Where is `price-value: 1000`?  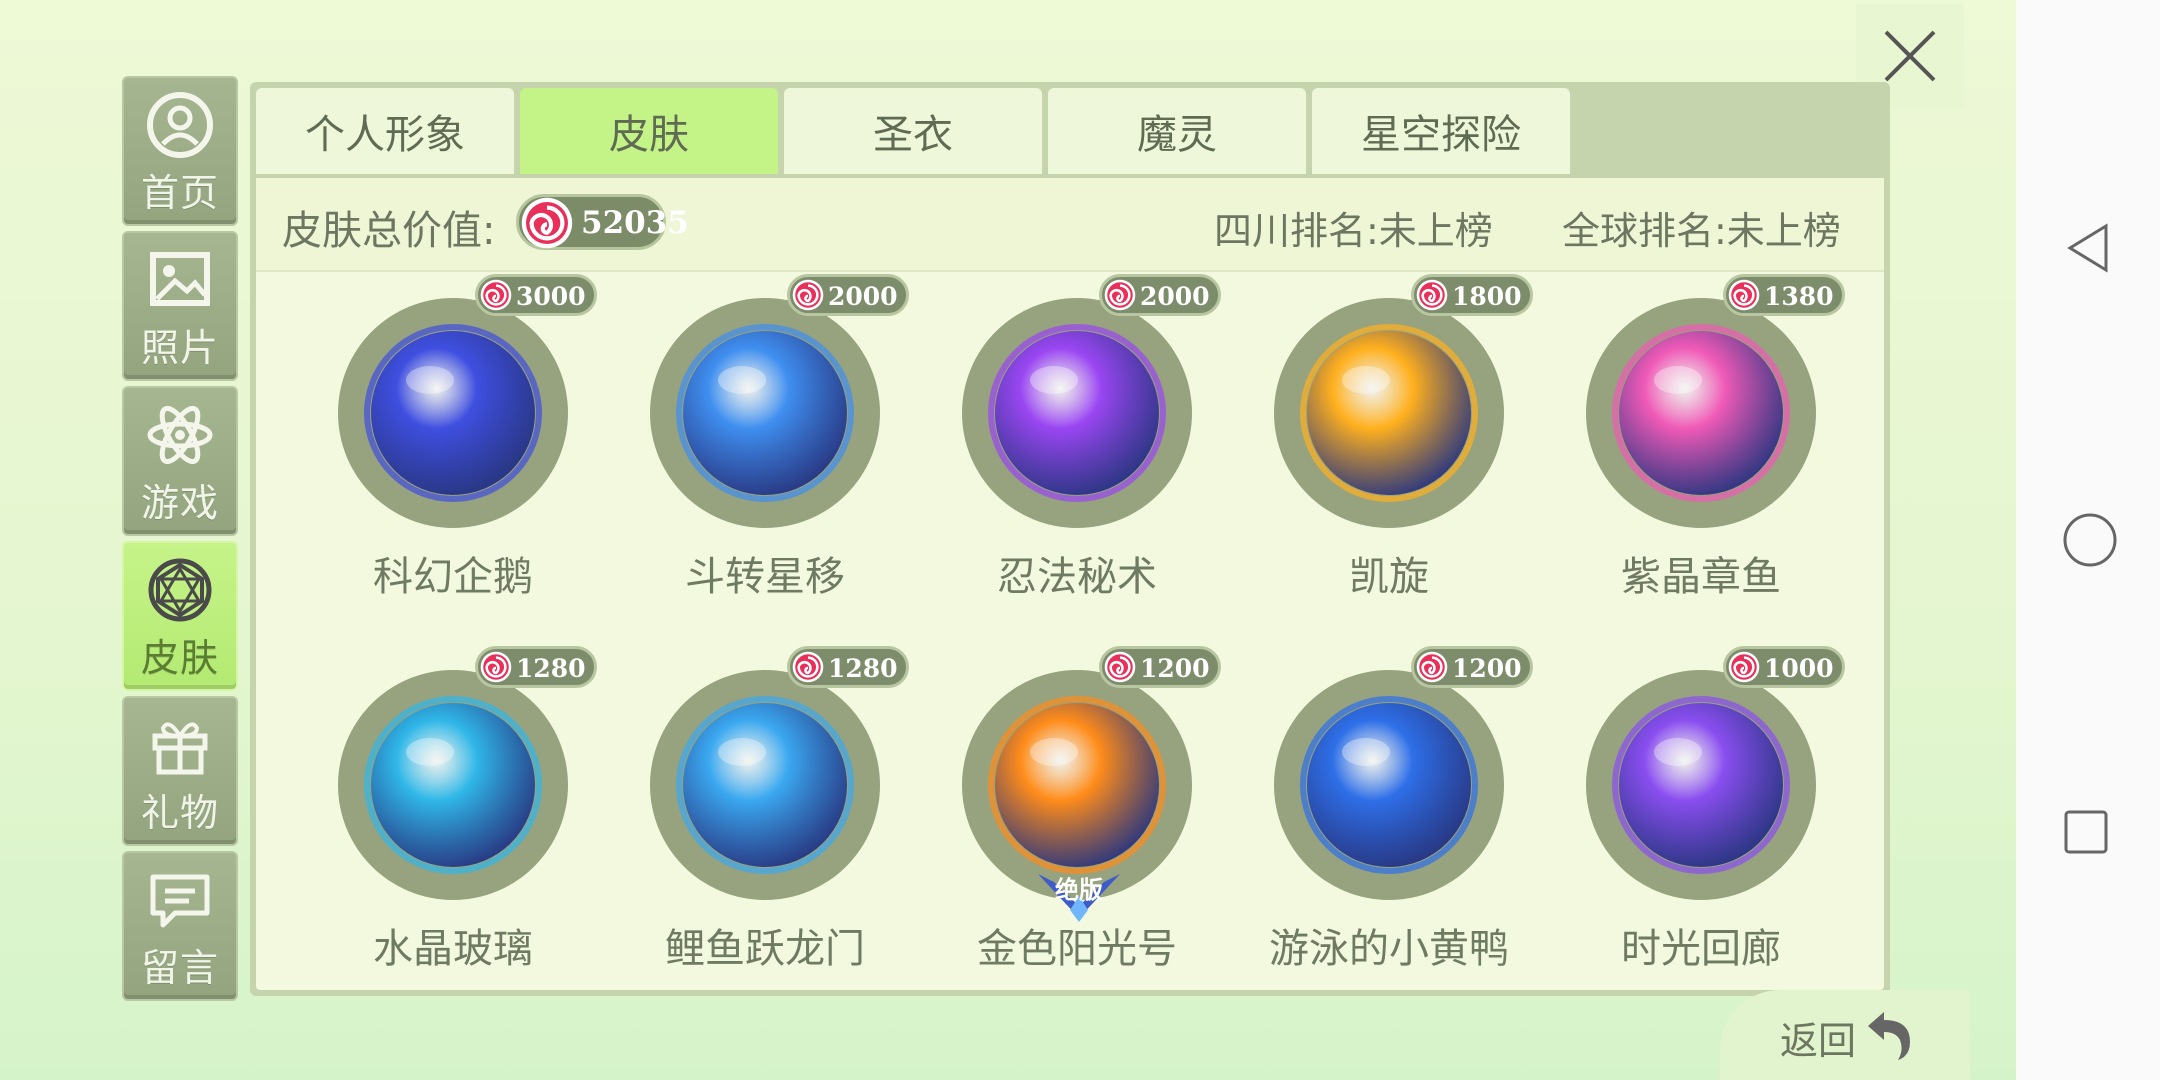
price-value: 1000 is located at coordinates (1799, 668).